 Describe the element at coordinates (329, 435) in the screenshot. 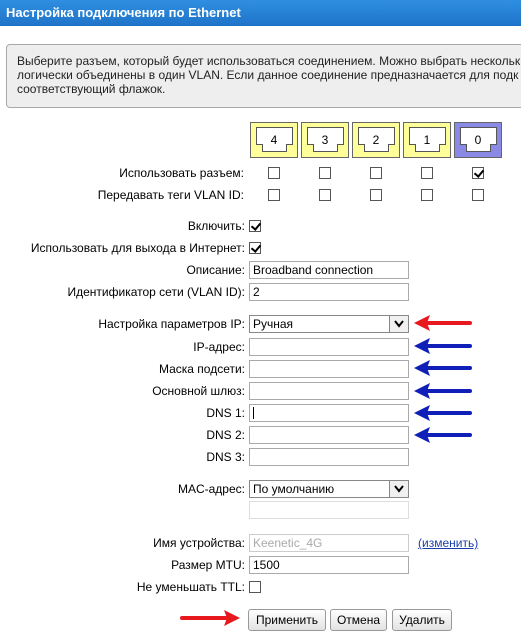

I see `dns2-input` at that location.